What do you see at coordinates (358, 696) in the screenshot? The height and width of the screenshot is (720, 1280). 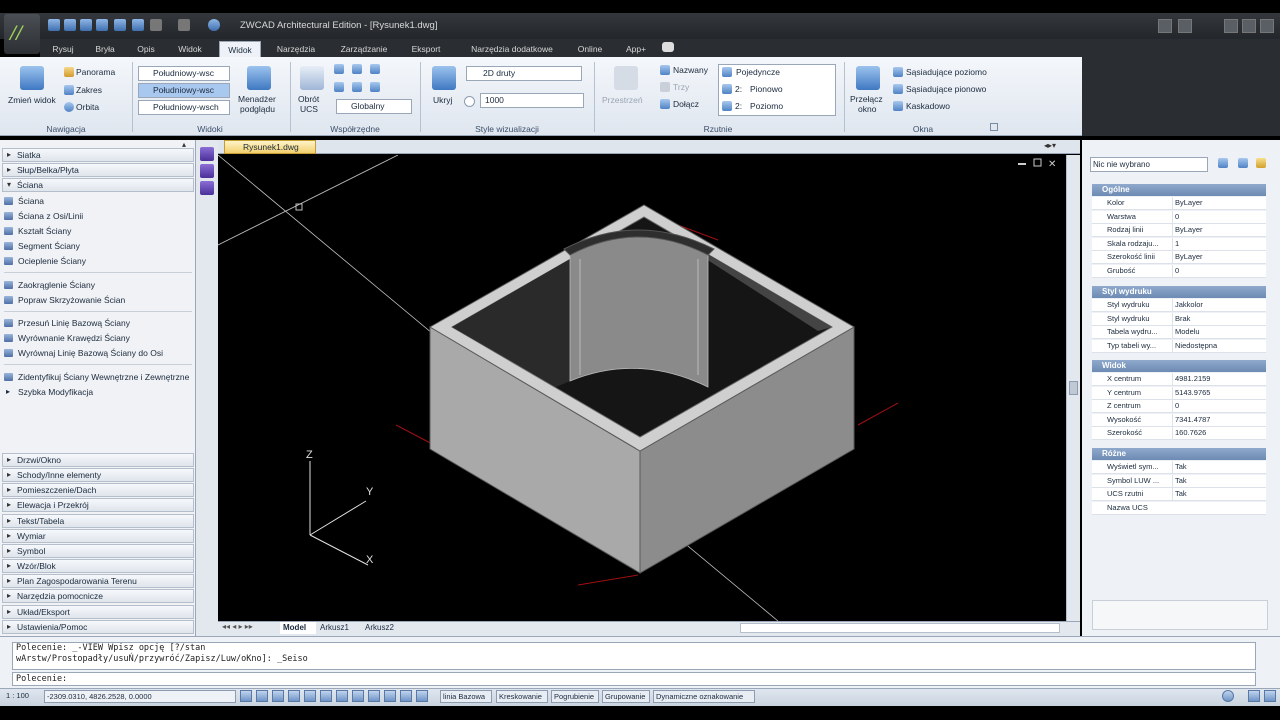 I see `dyn-icon` at bounding box center [358, 696].